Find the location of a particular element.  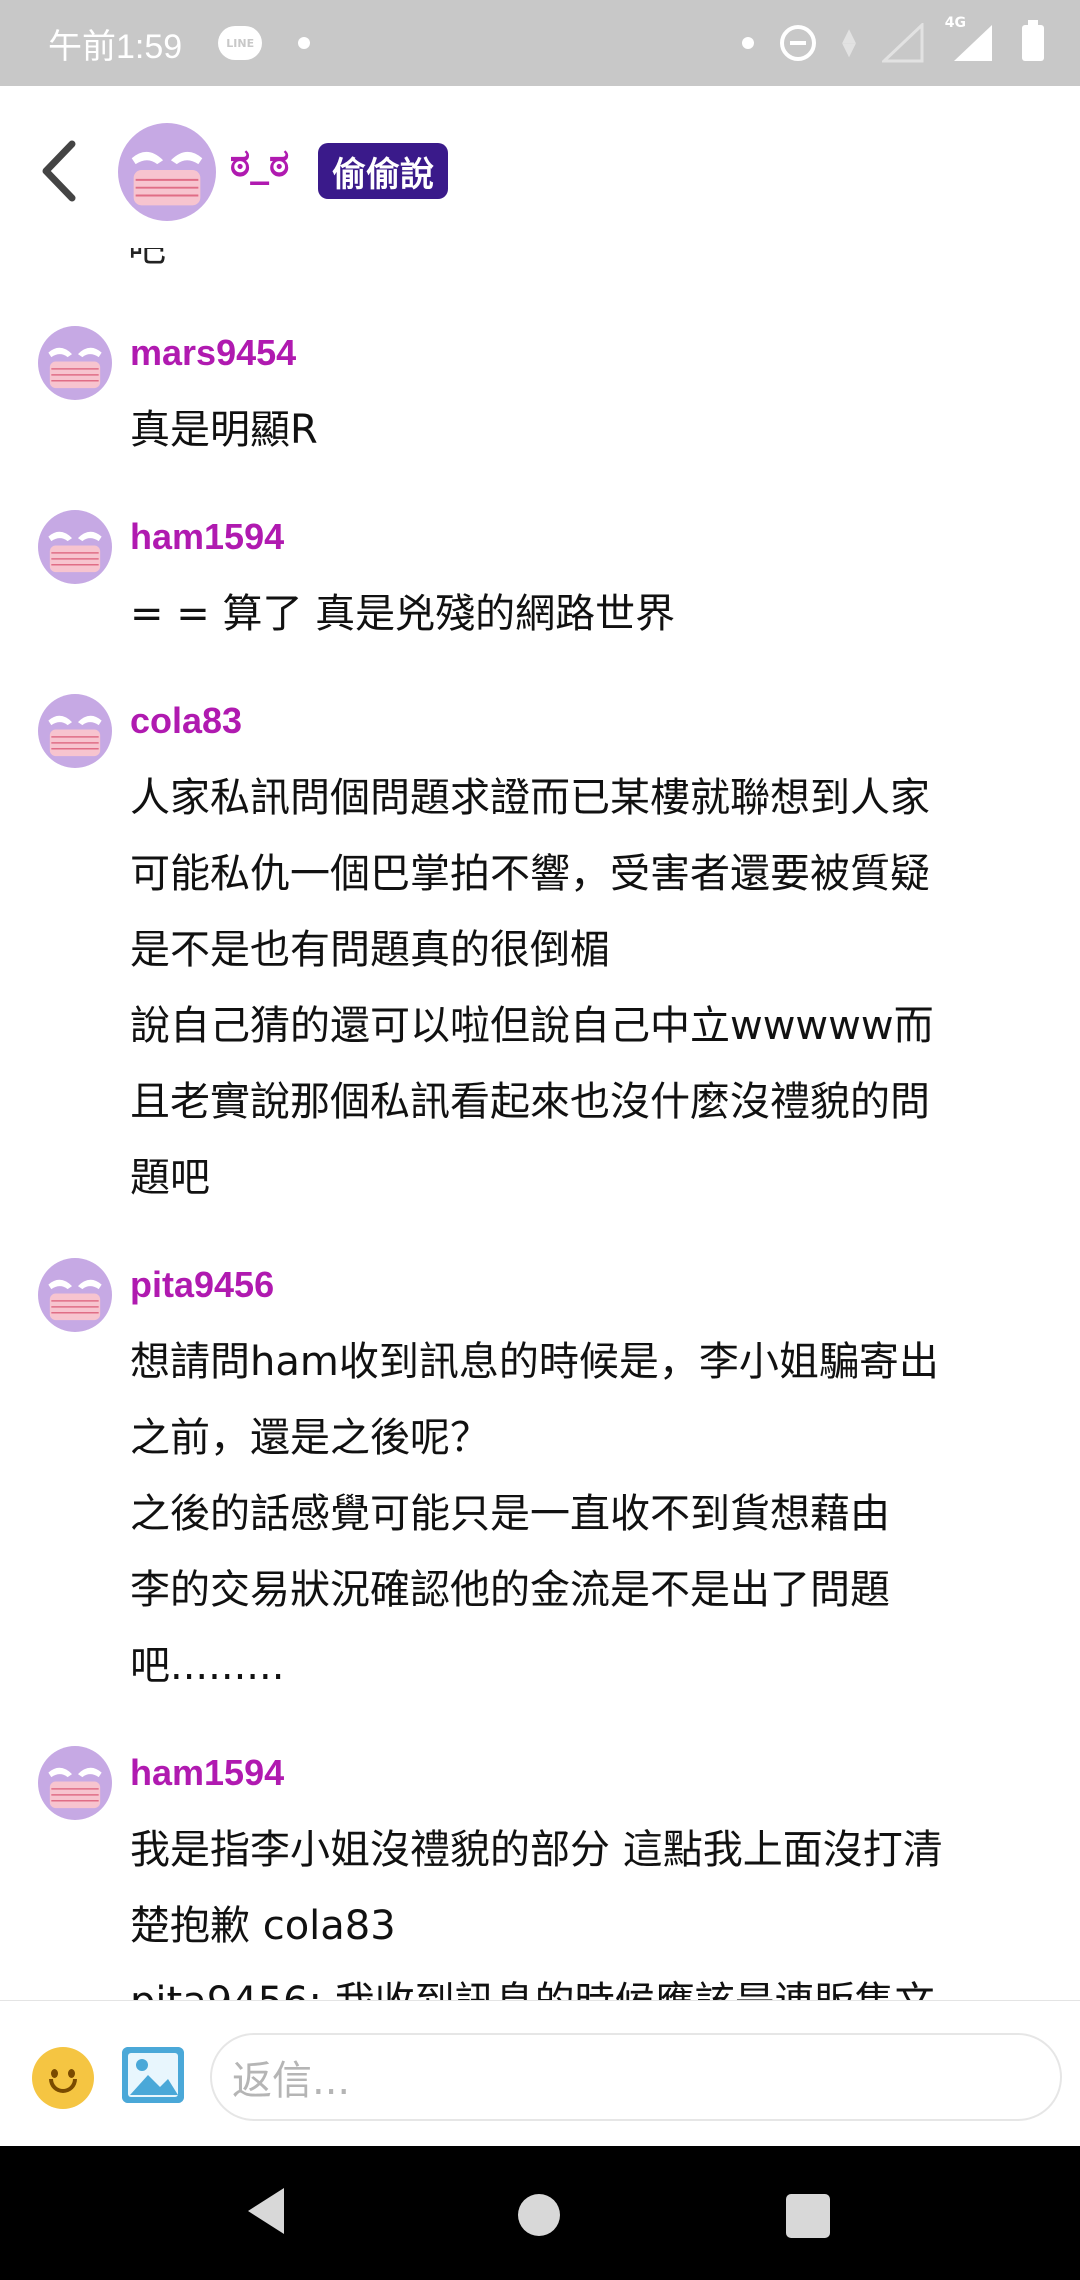

nav-home-icon is located at coordinates (539, 2215).